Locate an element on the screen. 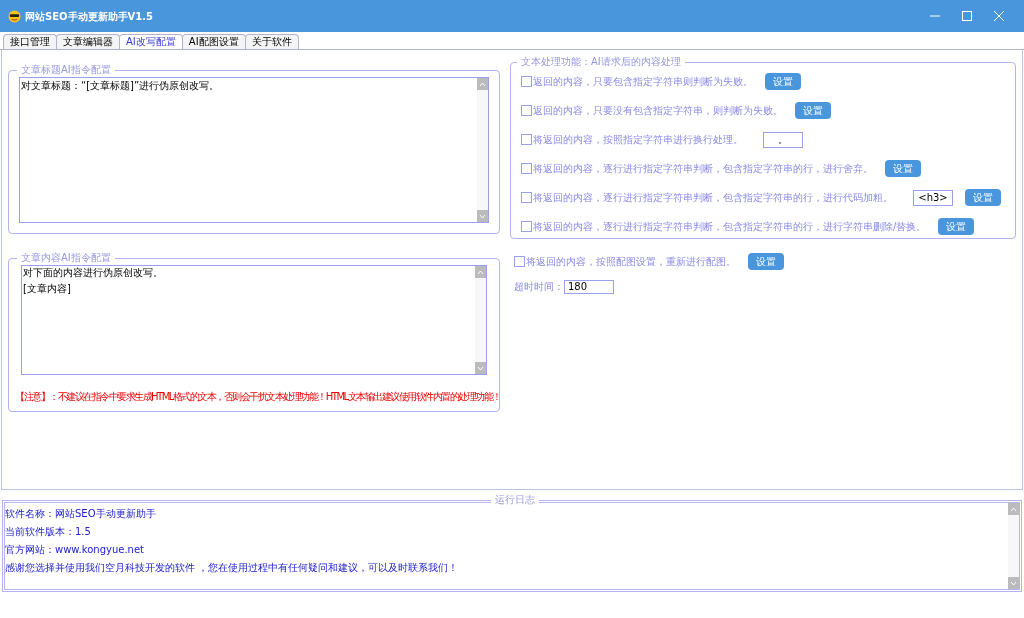 The height and width of the screenshot is (618, 1024). group-title: 文本处理功能：AI请求后的内容处理 is located at coordinates (601, 62).